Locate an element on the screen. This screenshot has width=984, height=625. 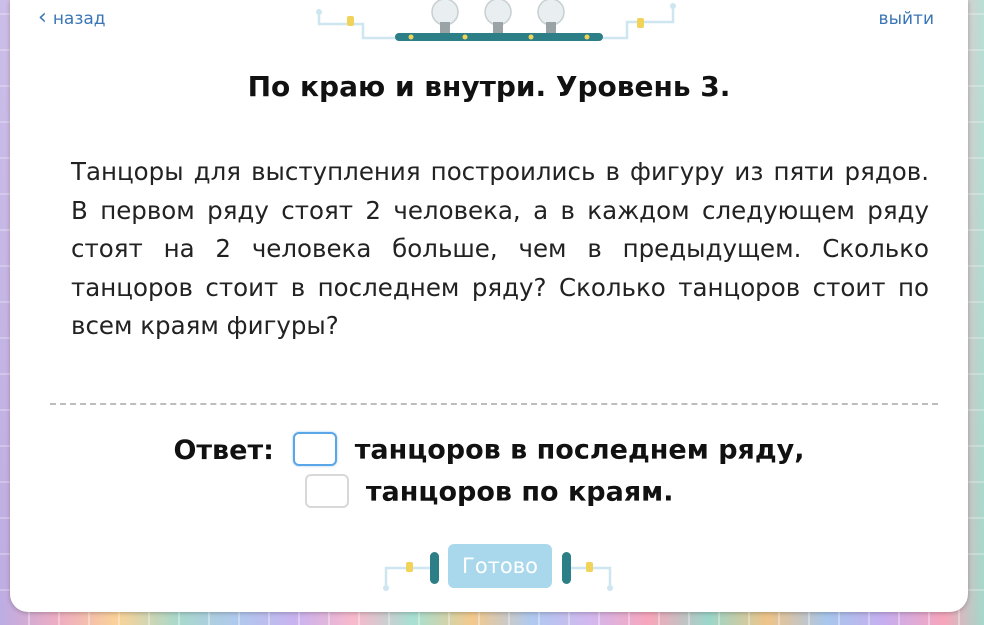
back-link: ‹ назад is located at coordinates (72, 17).